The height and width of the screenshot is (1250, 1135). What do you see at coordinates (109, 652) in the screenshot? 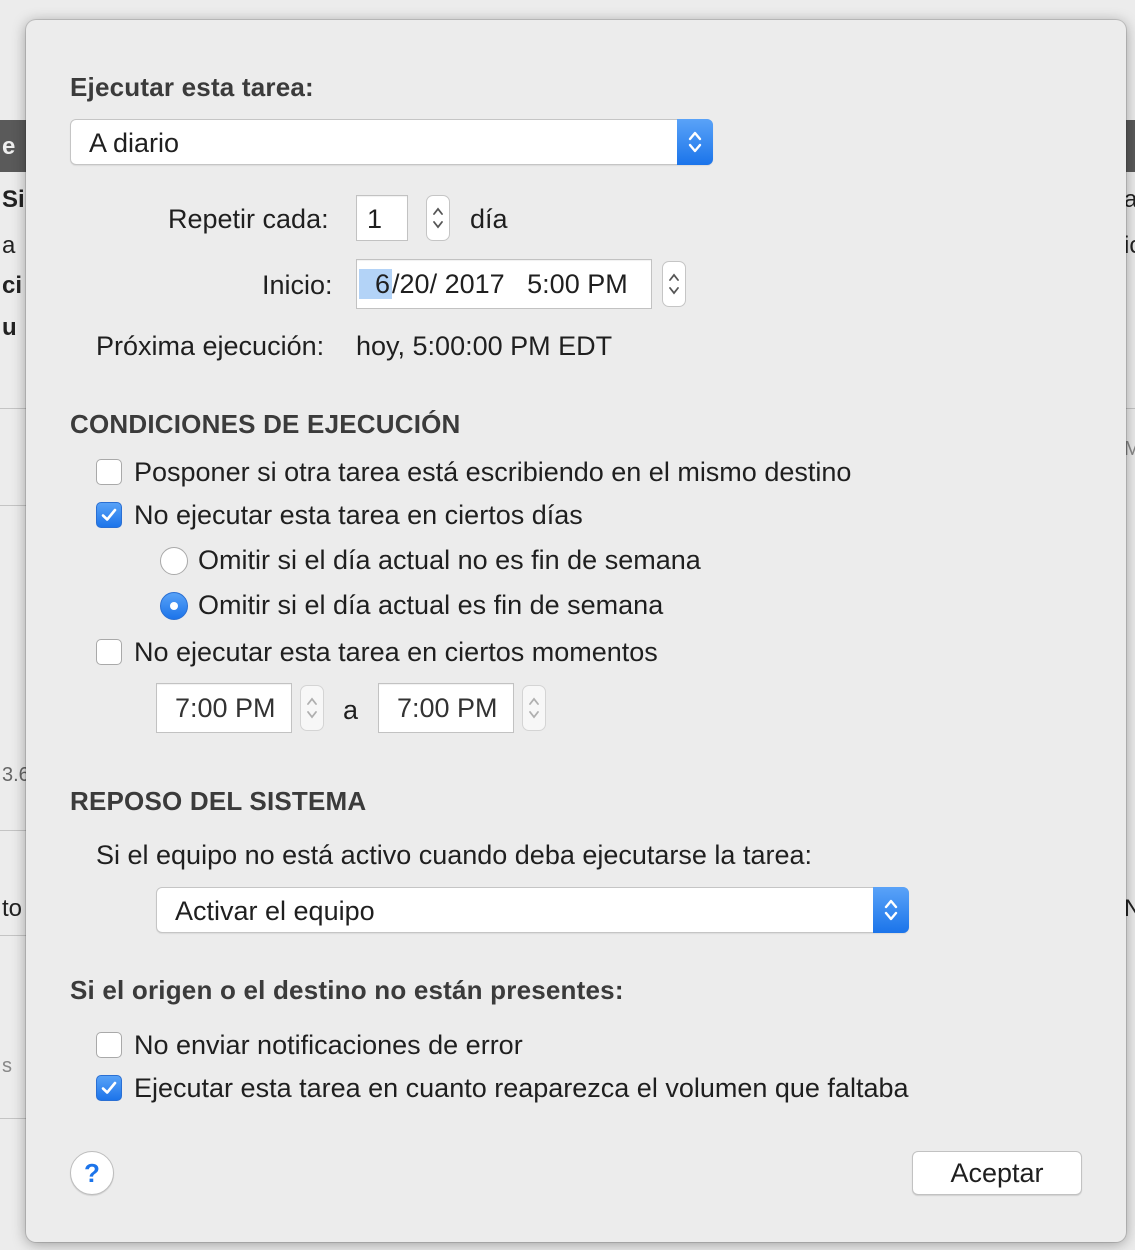
I see `skip-times-checkbox` at bounding box center [109, 652].